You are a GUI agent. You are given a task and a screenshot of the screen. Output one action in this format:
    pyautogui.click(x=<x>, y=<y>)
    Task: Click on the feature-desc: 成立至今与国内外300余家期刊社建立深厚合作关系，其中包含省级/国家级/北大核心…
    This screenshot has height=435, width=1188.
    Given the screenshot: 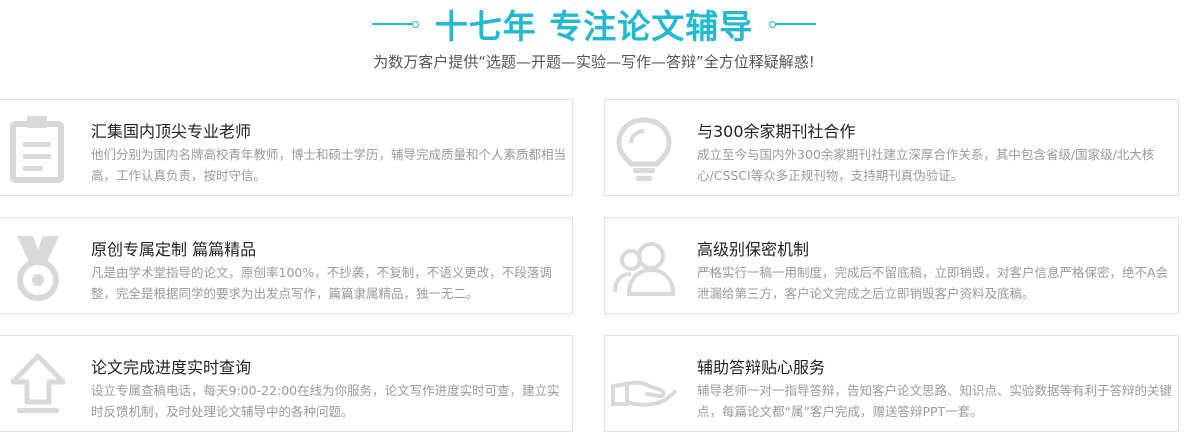 What is the action you would take?
    pyautogui.click(x=926, y=165)
    